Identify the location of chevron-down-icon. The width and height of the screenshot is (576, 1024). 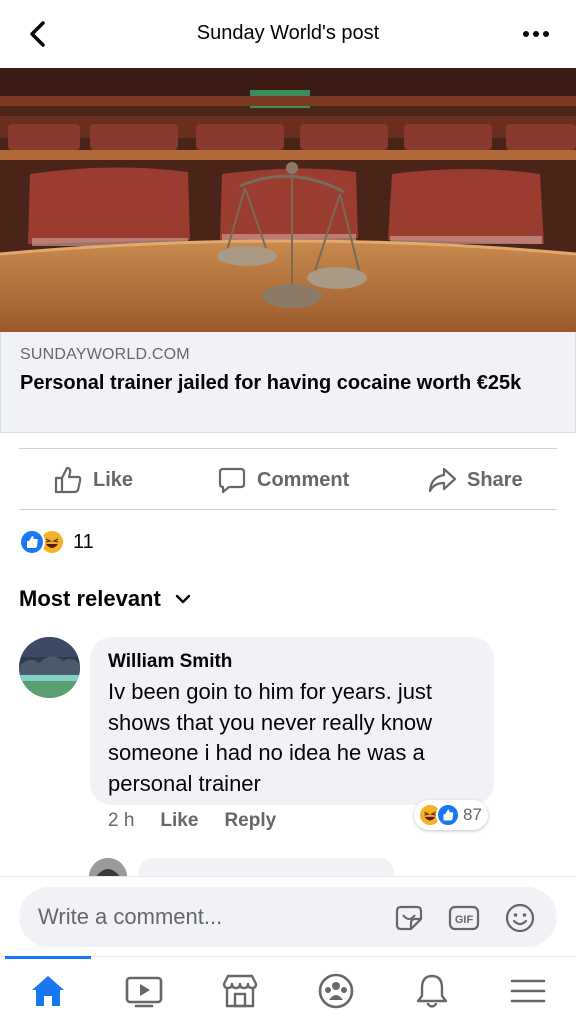
(183, 599).